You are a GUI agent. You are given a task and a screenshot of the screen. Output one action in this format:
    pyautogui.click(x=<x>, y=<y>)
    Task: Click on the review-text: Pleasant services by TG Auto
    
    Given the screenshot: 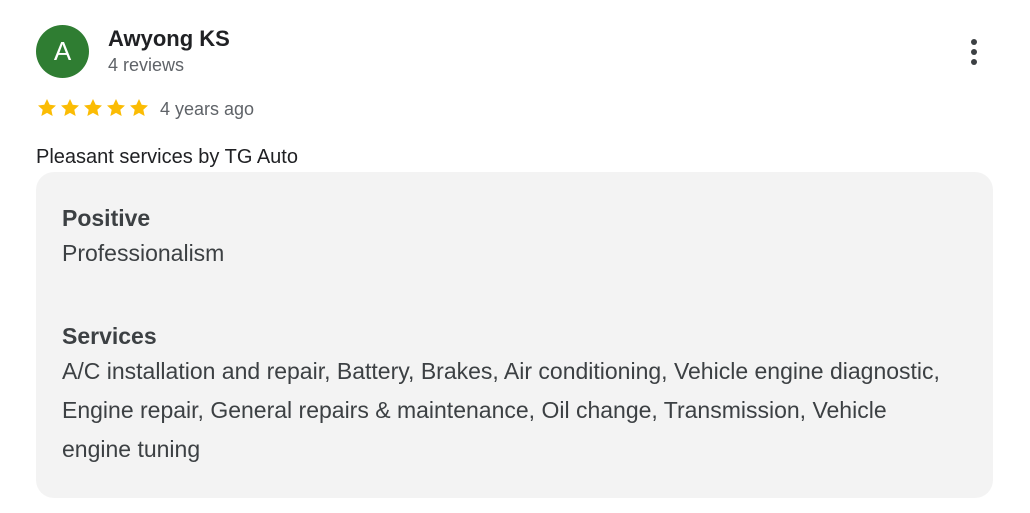 What is the action you would take?
    pyautogui.click(x=167, y=157)
    